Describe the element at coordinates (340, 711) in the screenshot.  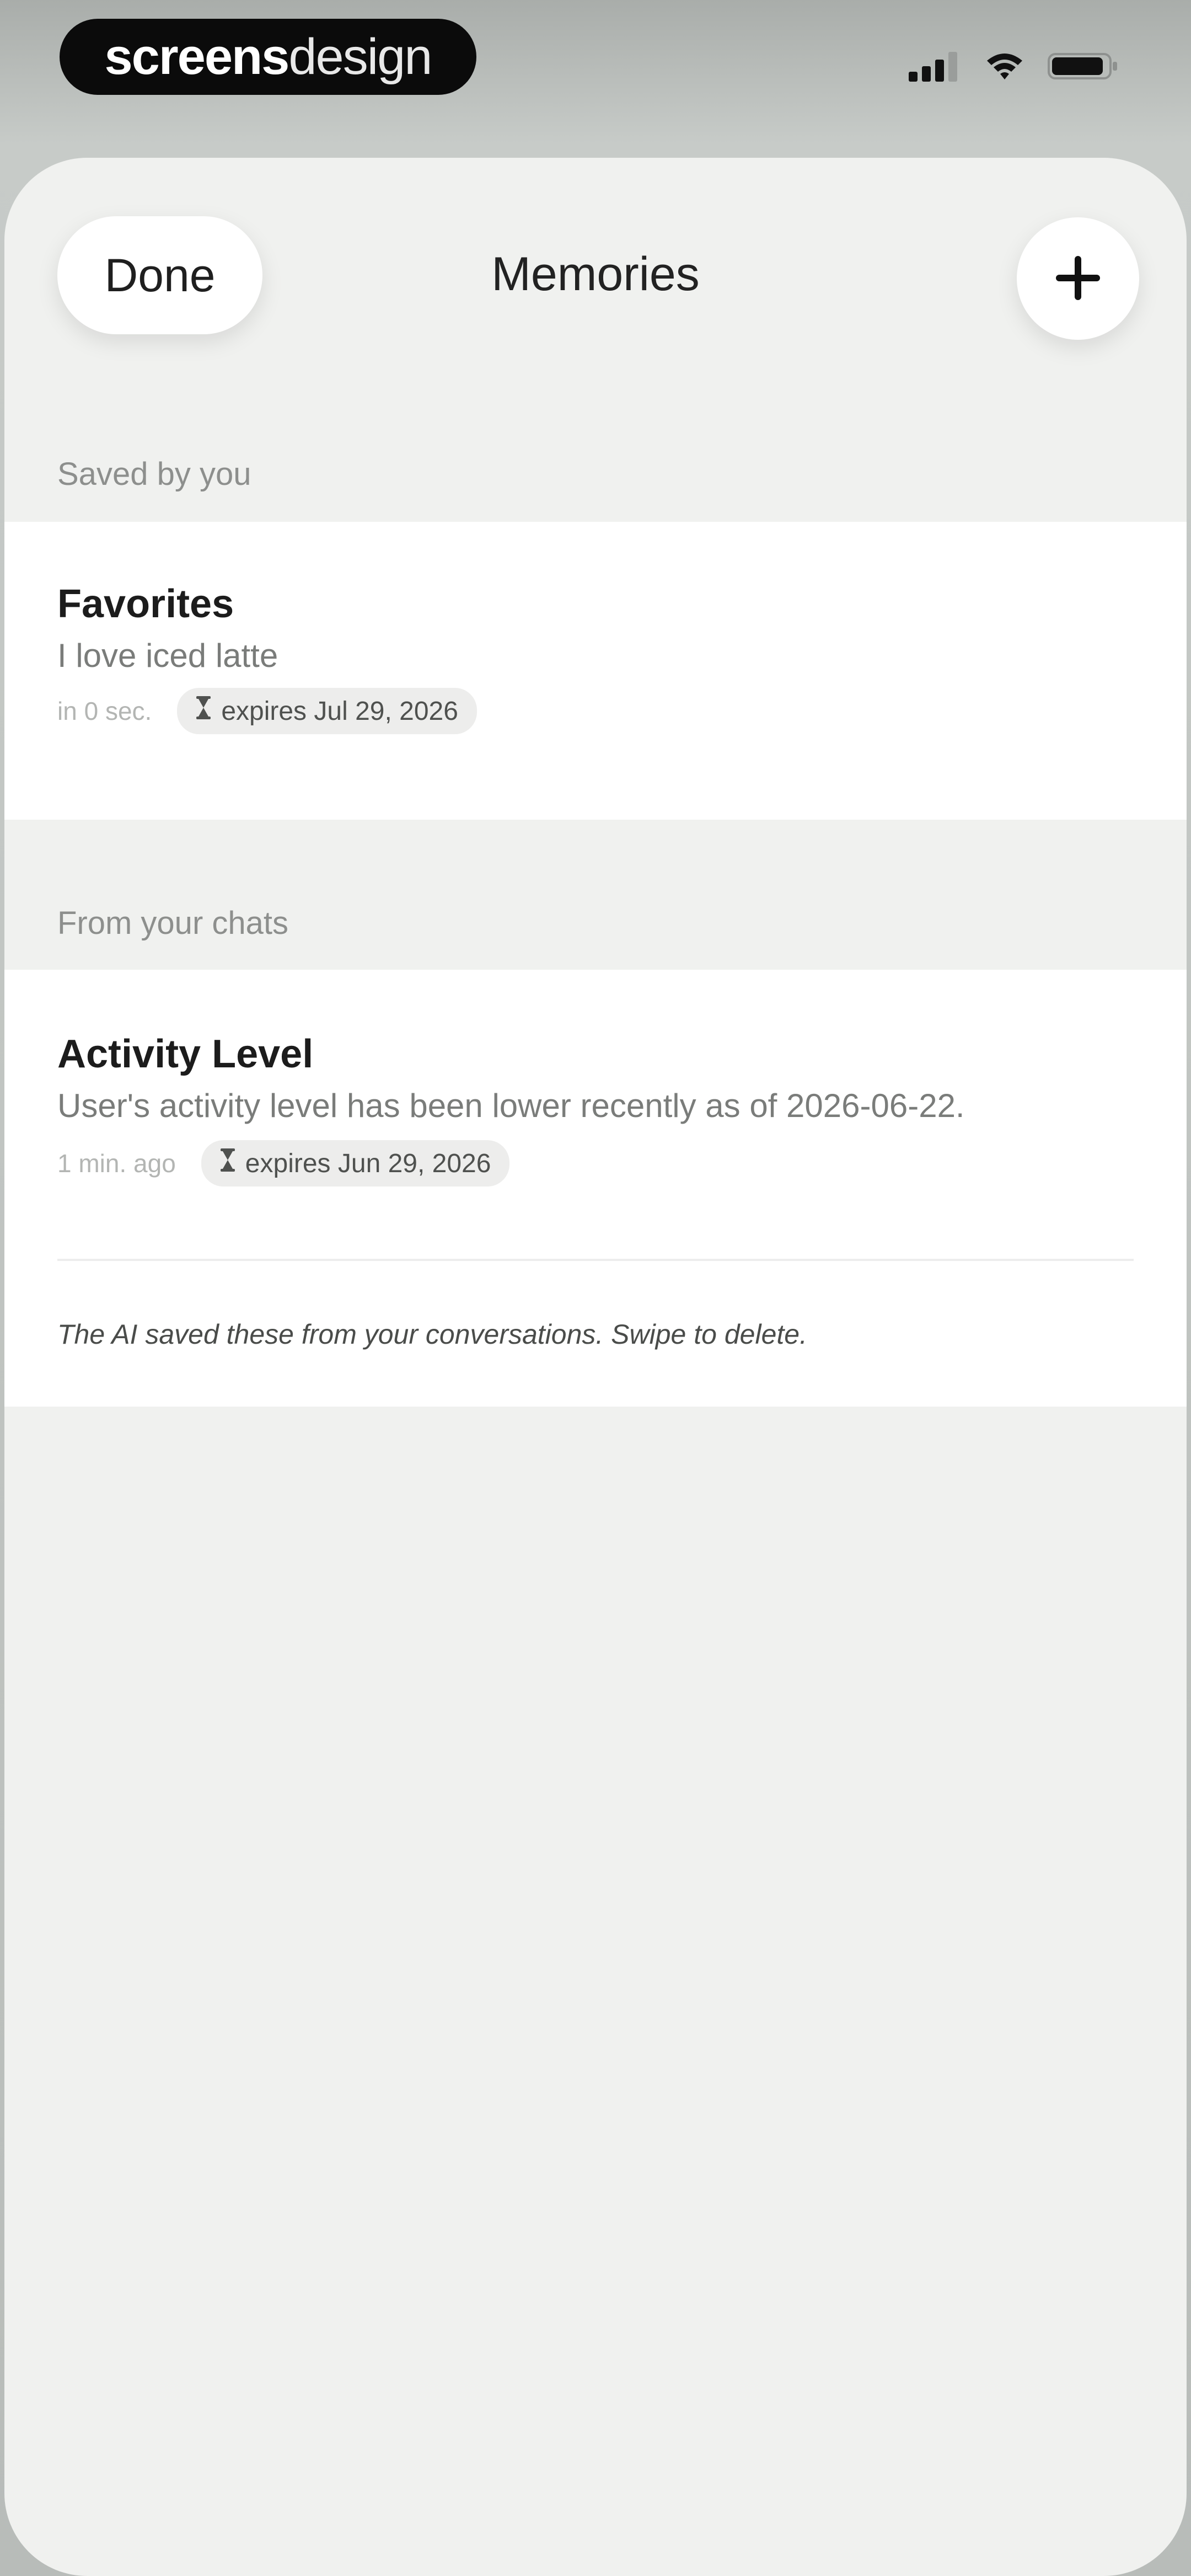
I see `expiry-text: expires Jul 29, 2026` at that location.